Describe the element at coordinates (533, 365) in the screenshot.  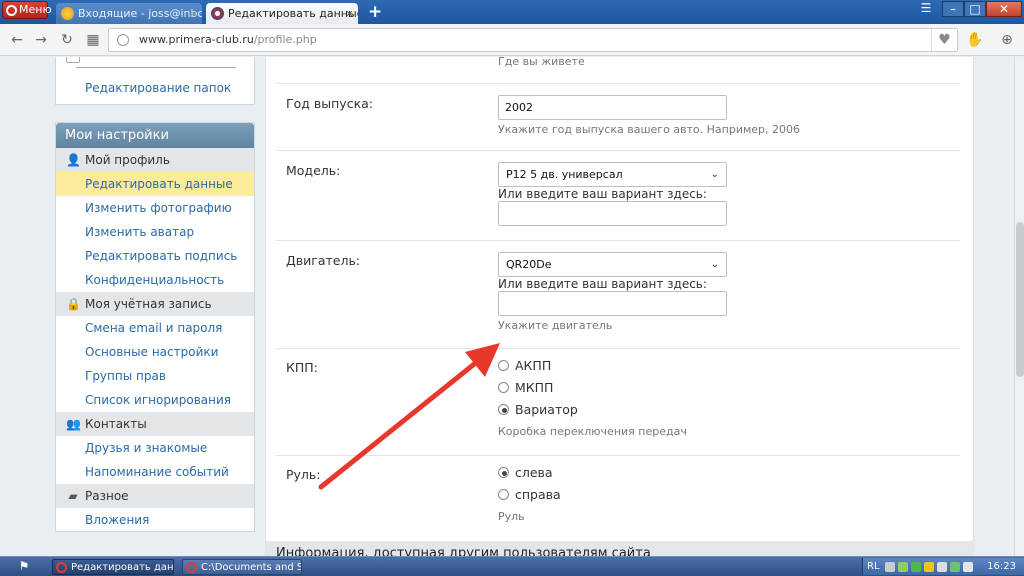
I see `radio-label: АКПП` at that location.